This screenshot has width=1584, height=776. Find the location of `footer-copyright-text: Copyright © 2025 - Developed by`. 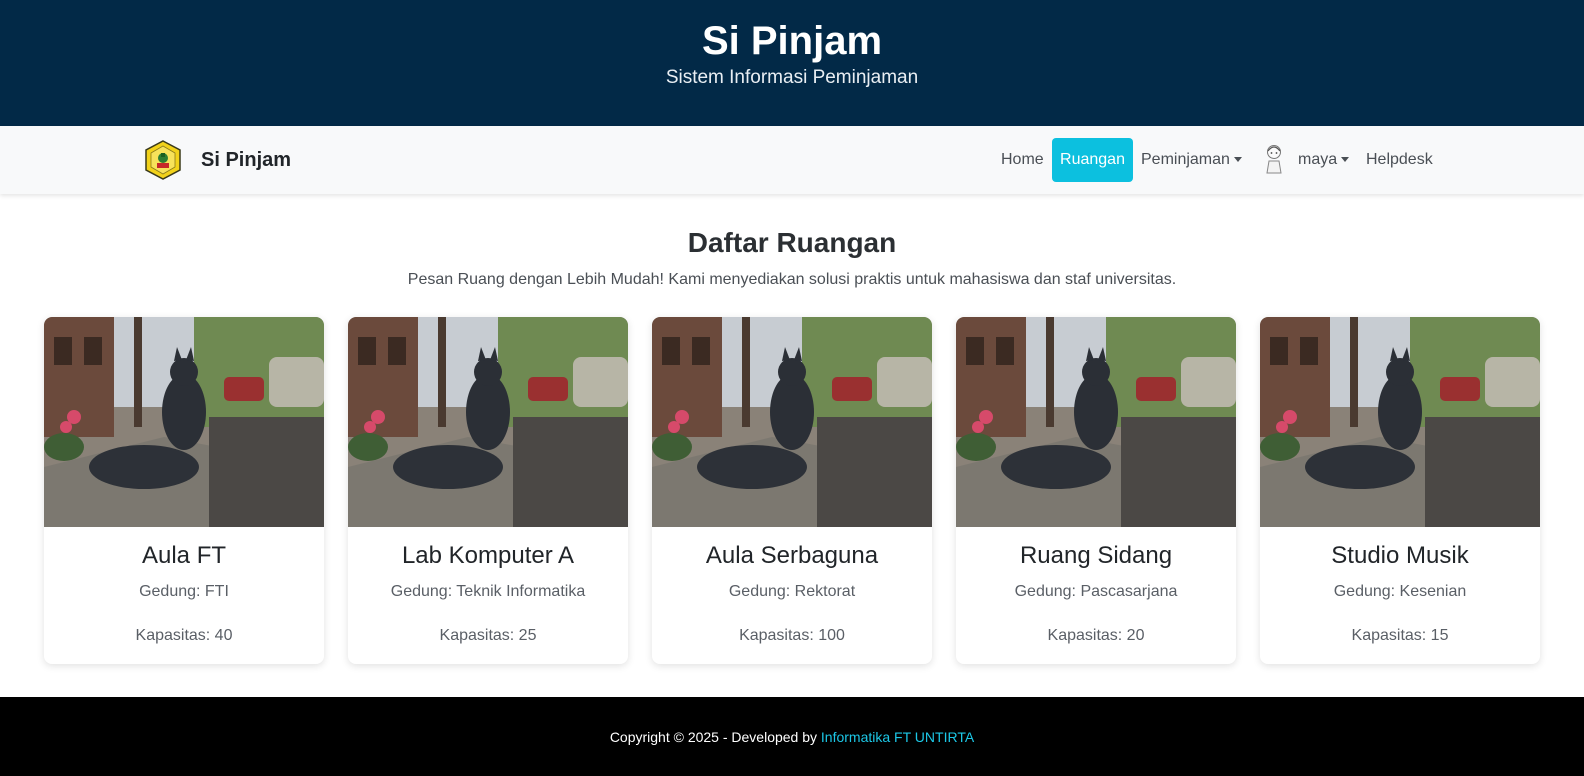

footer-copyright-text: Copyright © 2025 - Developed by is located at coordinates (715, 737).